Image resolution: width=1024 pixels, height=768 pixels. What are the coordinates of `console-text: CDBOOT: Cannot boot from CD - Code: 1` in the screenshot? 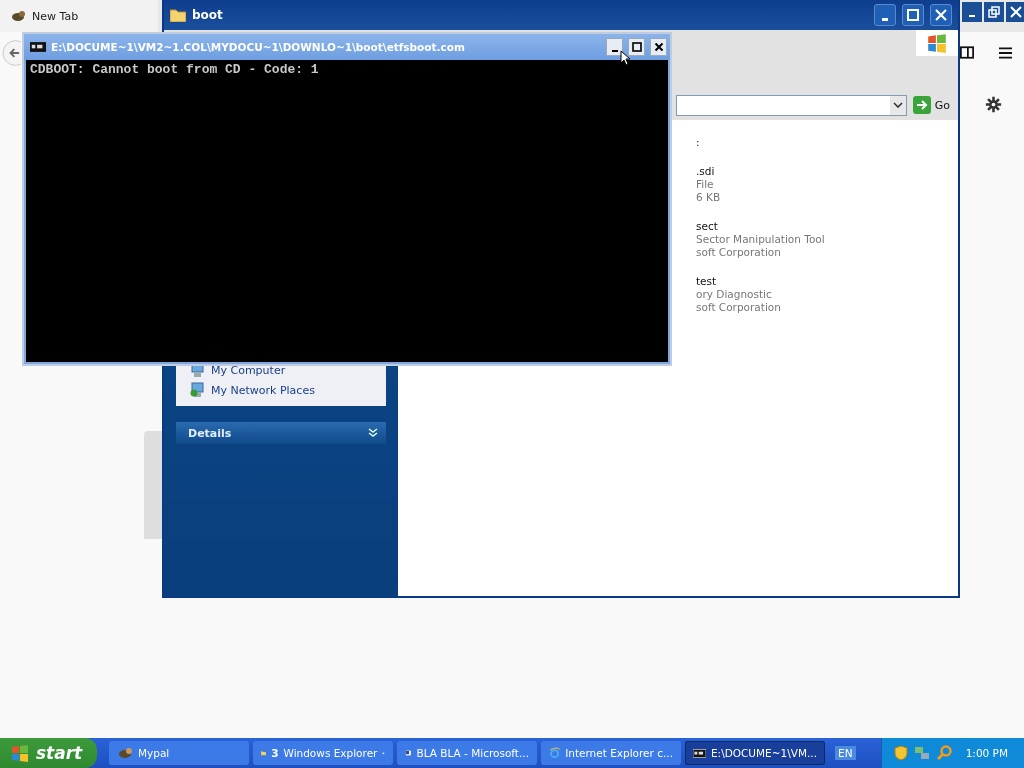 It's located at (174, 69).